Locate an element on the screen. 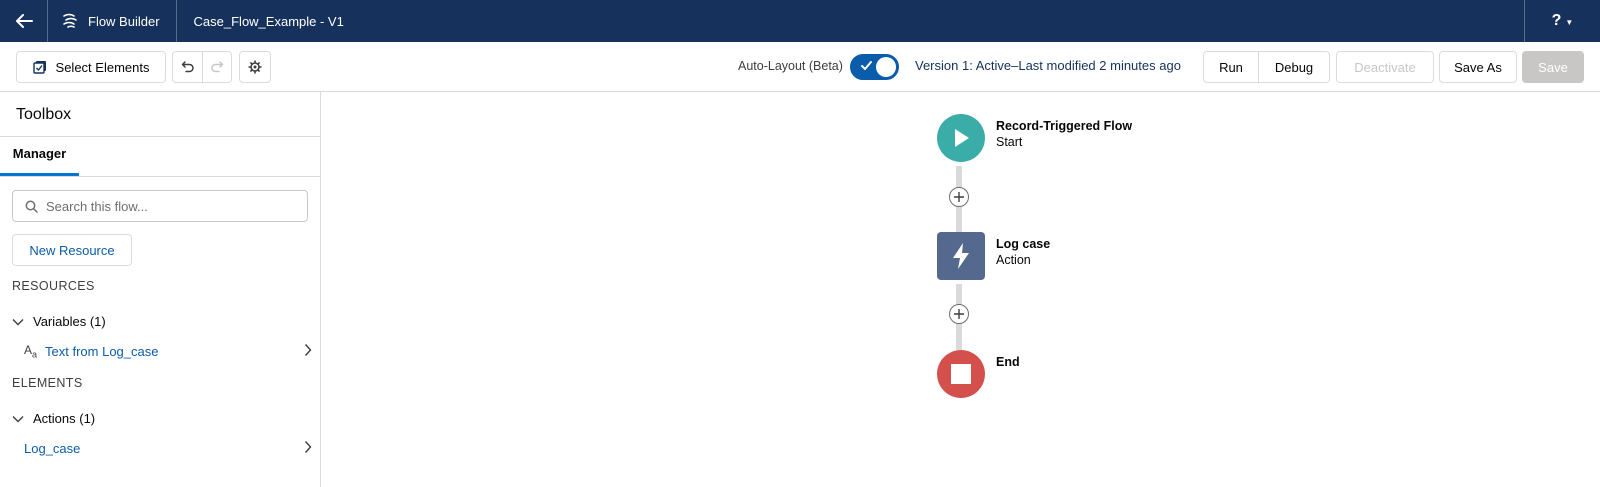  app-name: Flow Builder is located at coordinates (112, 21).